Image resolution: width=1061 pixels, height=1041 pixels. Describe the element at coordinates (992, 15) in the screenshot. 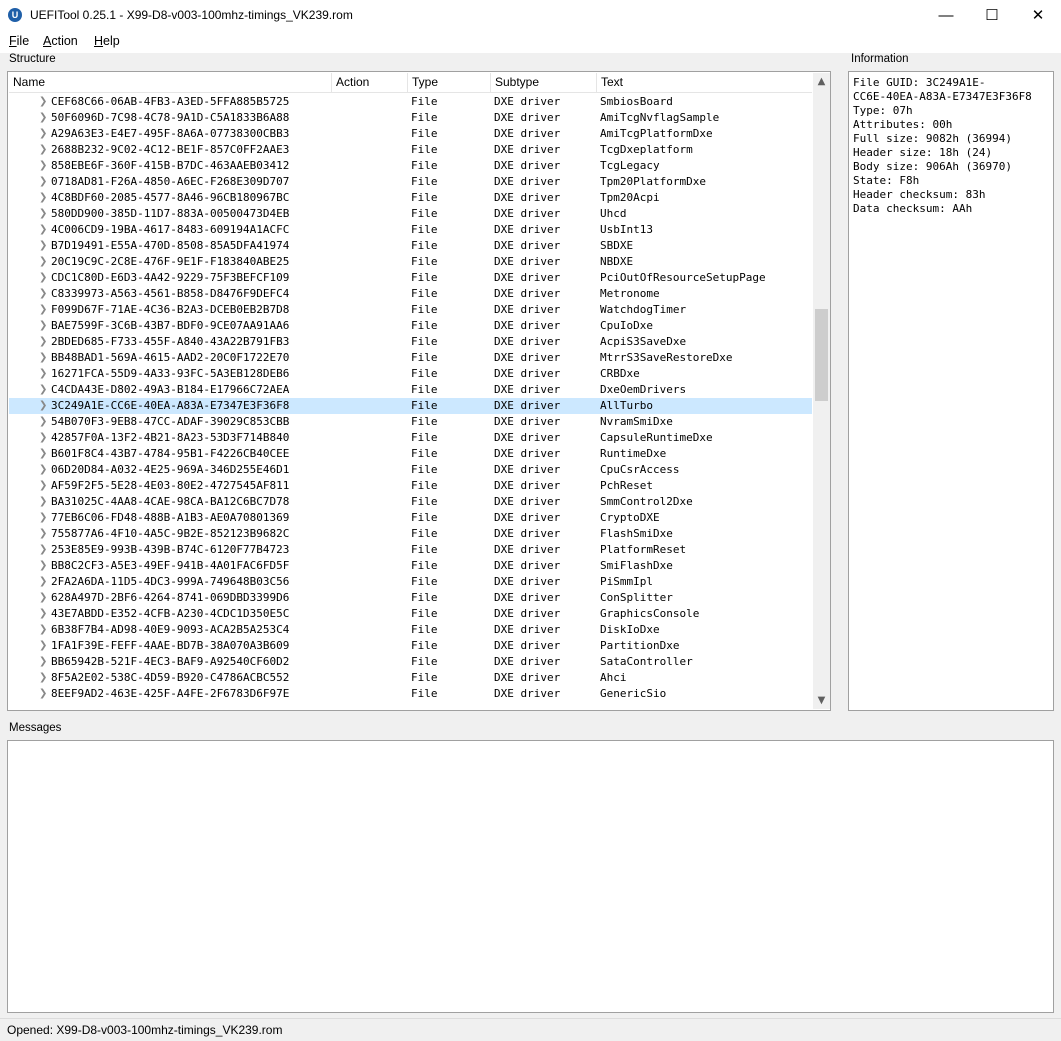

I see `maximize-button: ☐` at that location.